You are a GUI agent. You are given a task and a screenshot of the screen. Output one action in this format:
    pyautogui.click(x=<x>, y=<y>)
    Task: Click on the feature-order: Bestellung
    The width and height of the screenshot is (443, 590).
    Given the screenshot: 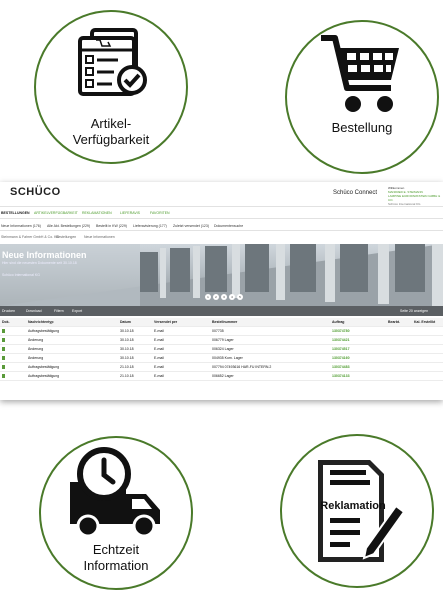 What is the action you would take?
    pyautogui.click(x=362, y=97)
    